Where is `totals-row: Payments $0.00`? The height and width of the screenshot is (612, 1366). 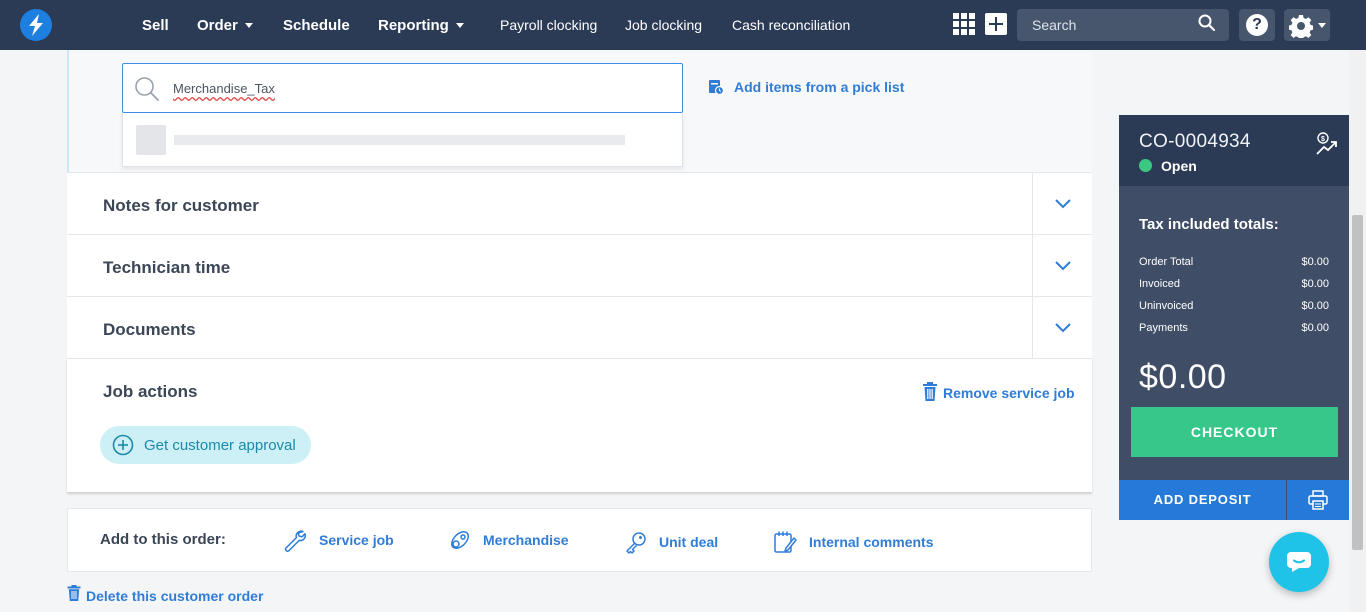
totals-row: Payments $0.00 is located at coordinates (1234, 329).